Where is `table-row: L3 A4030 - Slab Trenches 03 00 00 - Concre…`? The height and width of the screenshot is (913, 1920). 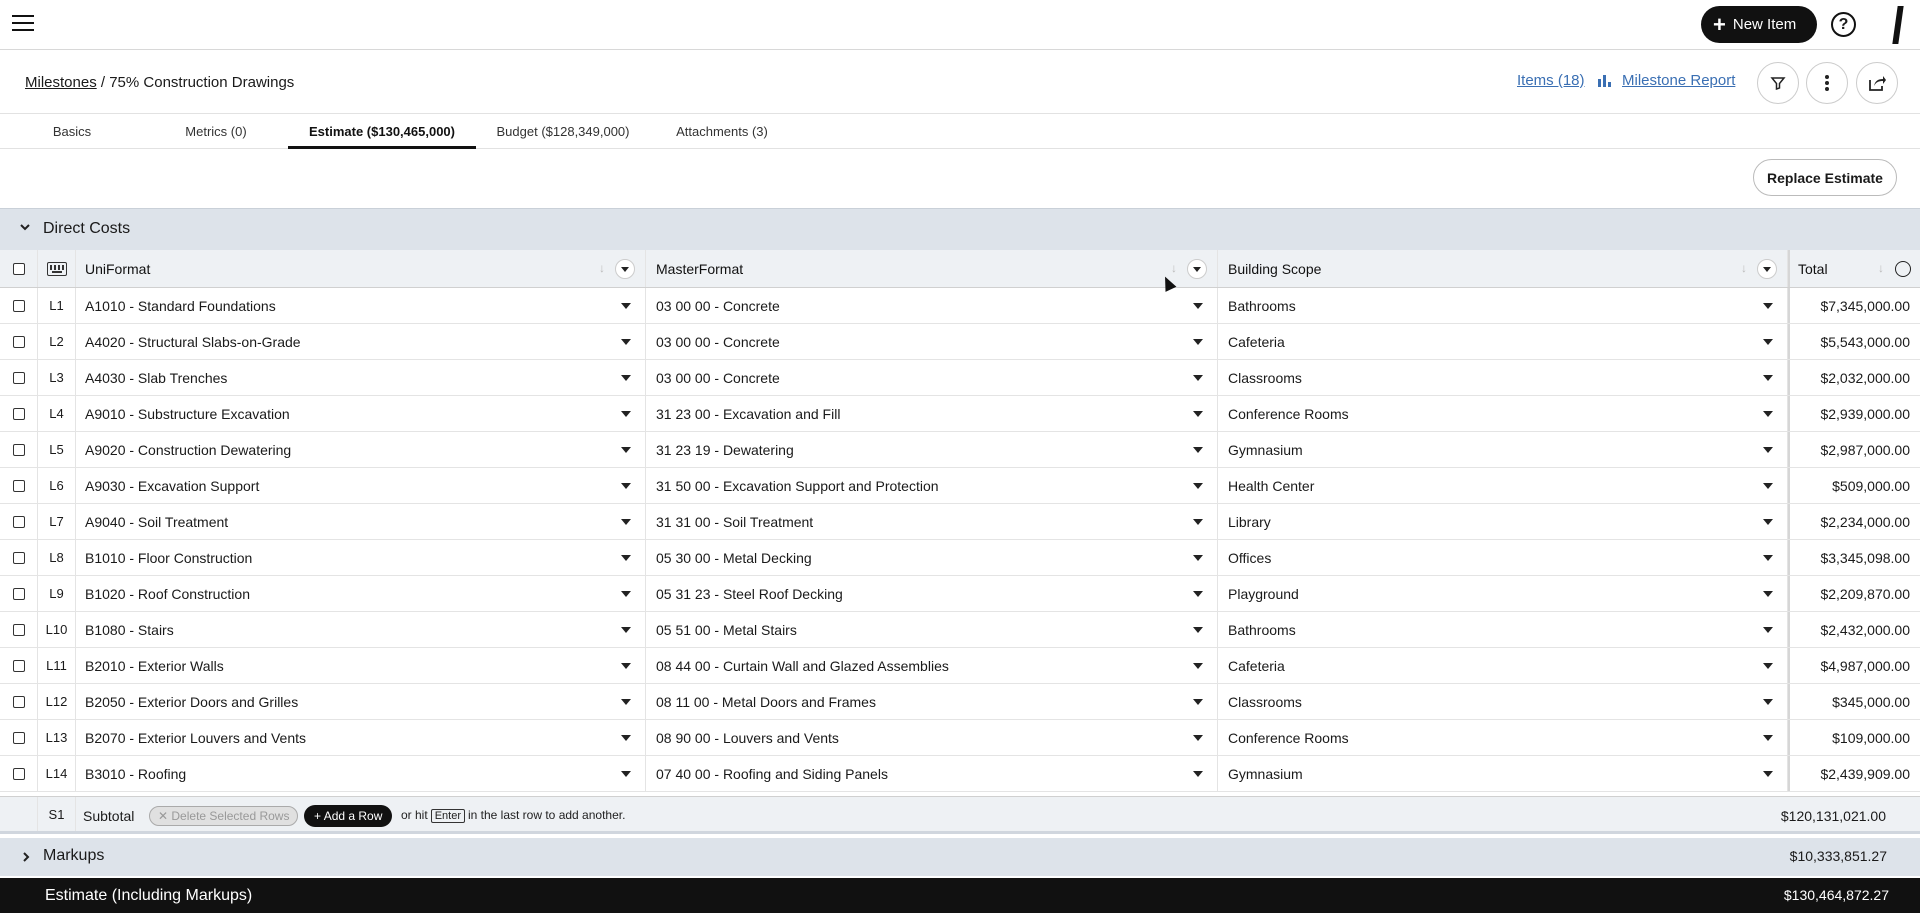 table-row: L3 A4030 - Slab Trenches 03 00 00 - Concre… is located at coordinates (960, 378).